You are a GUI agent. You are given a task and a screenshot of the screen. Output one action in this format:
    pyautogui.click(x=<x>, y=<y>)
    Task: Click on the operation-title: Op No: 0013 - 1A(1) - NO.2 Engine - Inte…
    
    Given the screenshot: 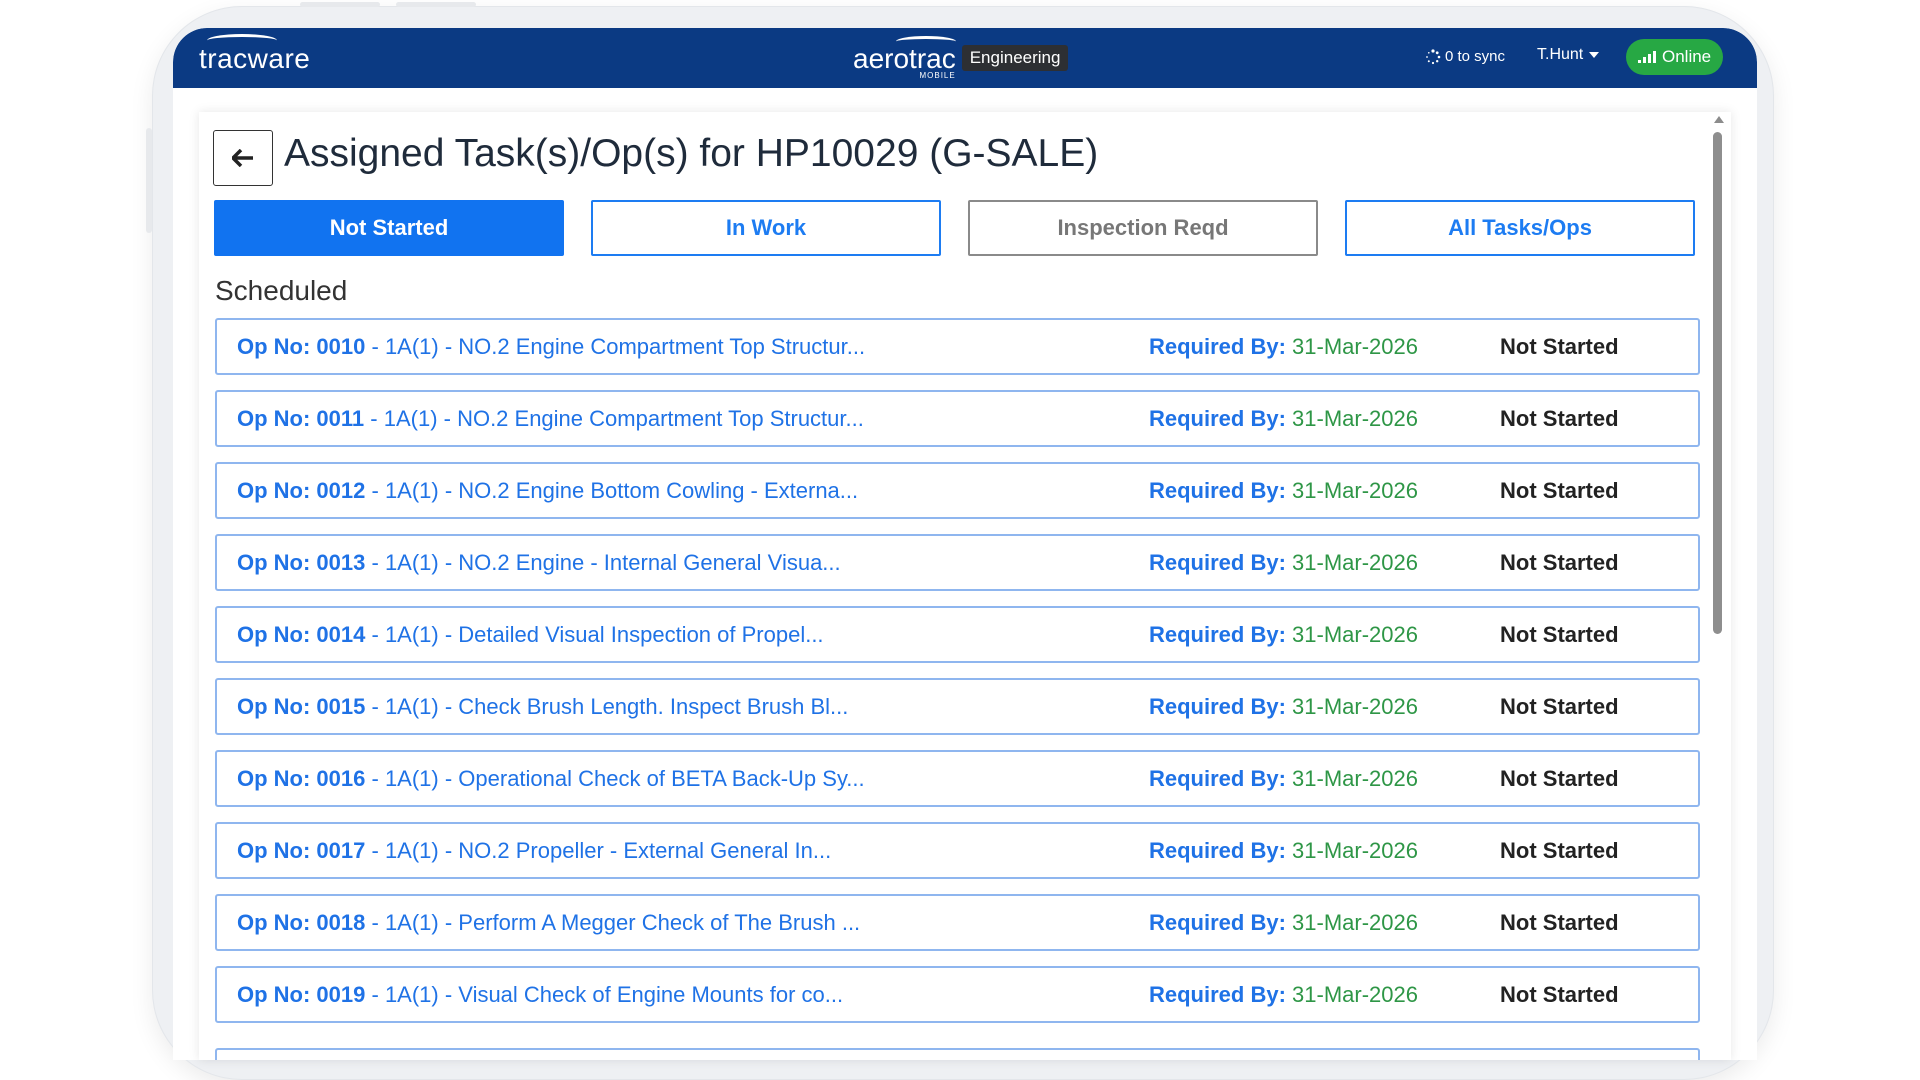 What is the action you would take?
    pyautogui.click(x=539, y=563)
    